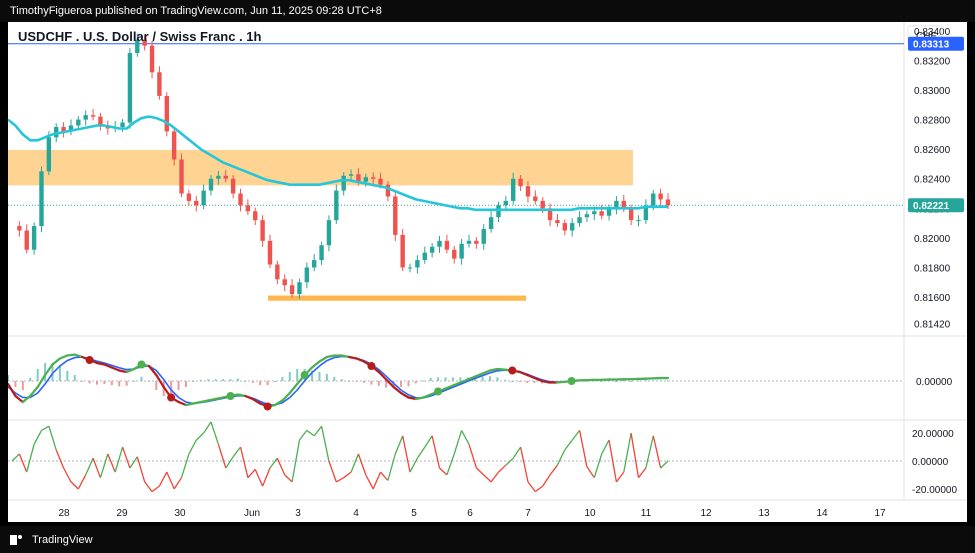 The width and height of the screenshot is (975, 553). What do you see at coordinates (470, 513) in the screenshot?
I see `time-axis-label: 6` at bounding box center [470, 513].